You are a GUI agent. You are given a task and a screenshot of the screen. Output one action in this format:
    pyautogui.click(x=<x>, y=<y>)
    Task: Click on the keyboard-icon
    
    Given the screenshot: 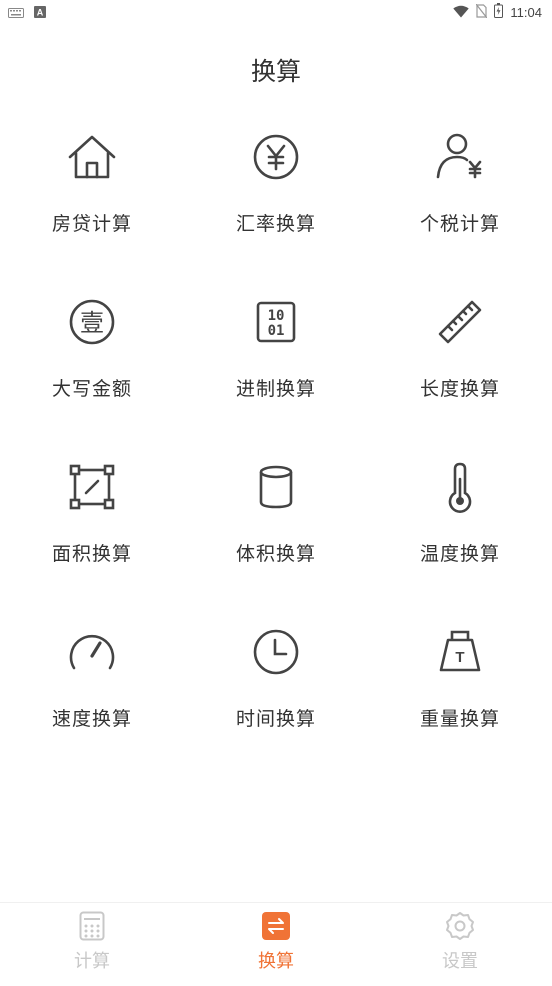 What is the action you would take?
    pyautogui.click(x=16, y=12)
    